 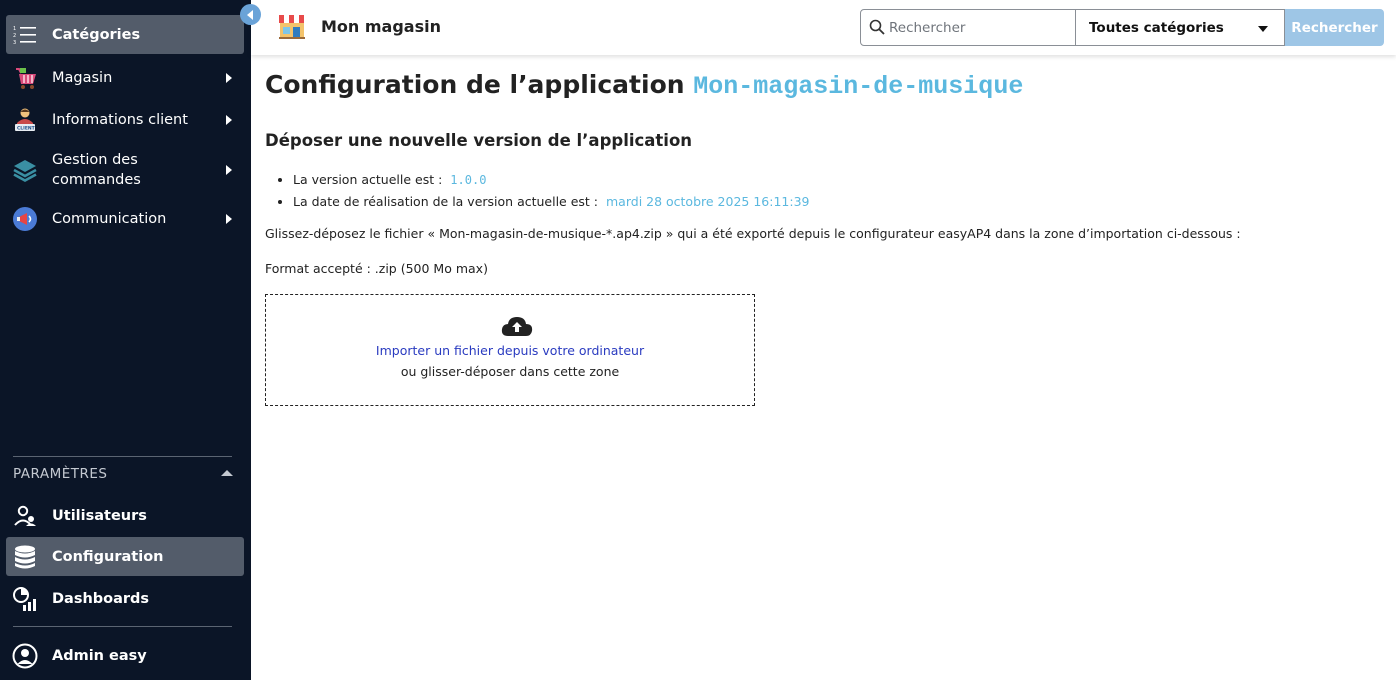 I want to click on svg-text: 1, so click(x=14, y=29).